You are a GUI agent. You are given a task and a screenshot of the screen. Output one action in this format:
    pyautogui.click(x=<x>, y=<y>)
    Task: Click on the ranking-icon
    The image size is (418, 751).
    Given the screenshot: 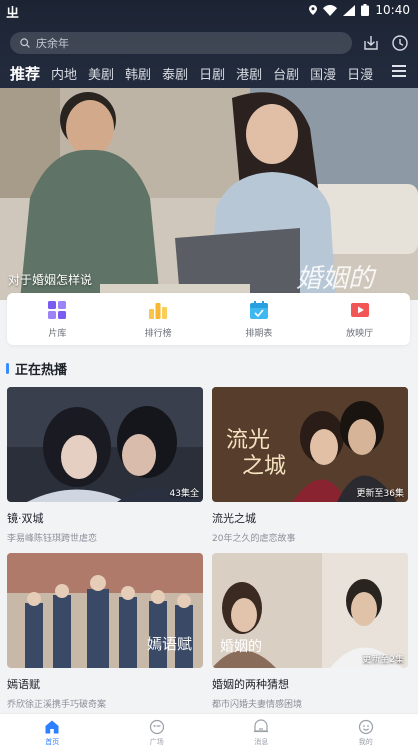 What is the action you would take?
    pyautogui.click(x=158, y=310)
    